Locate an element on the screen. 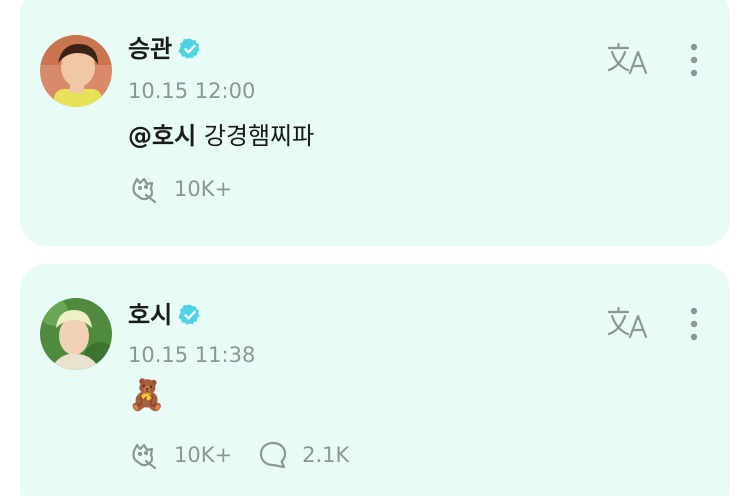 The image size is (750, 496). mention-link: @호시 is located at coordinates (162, 136).